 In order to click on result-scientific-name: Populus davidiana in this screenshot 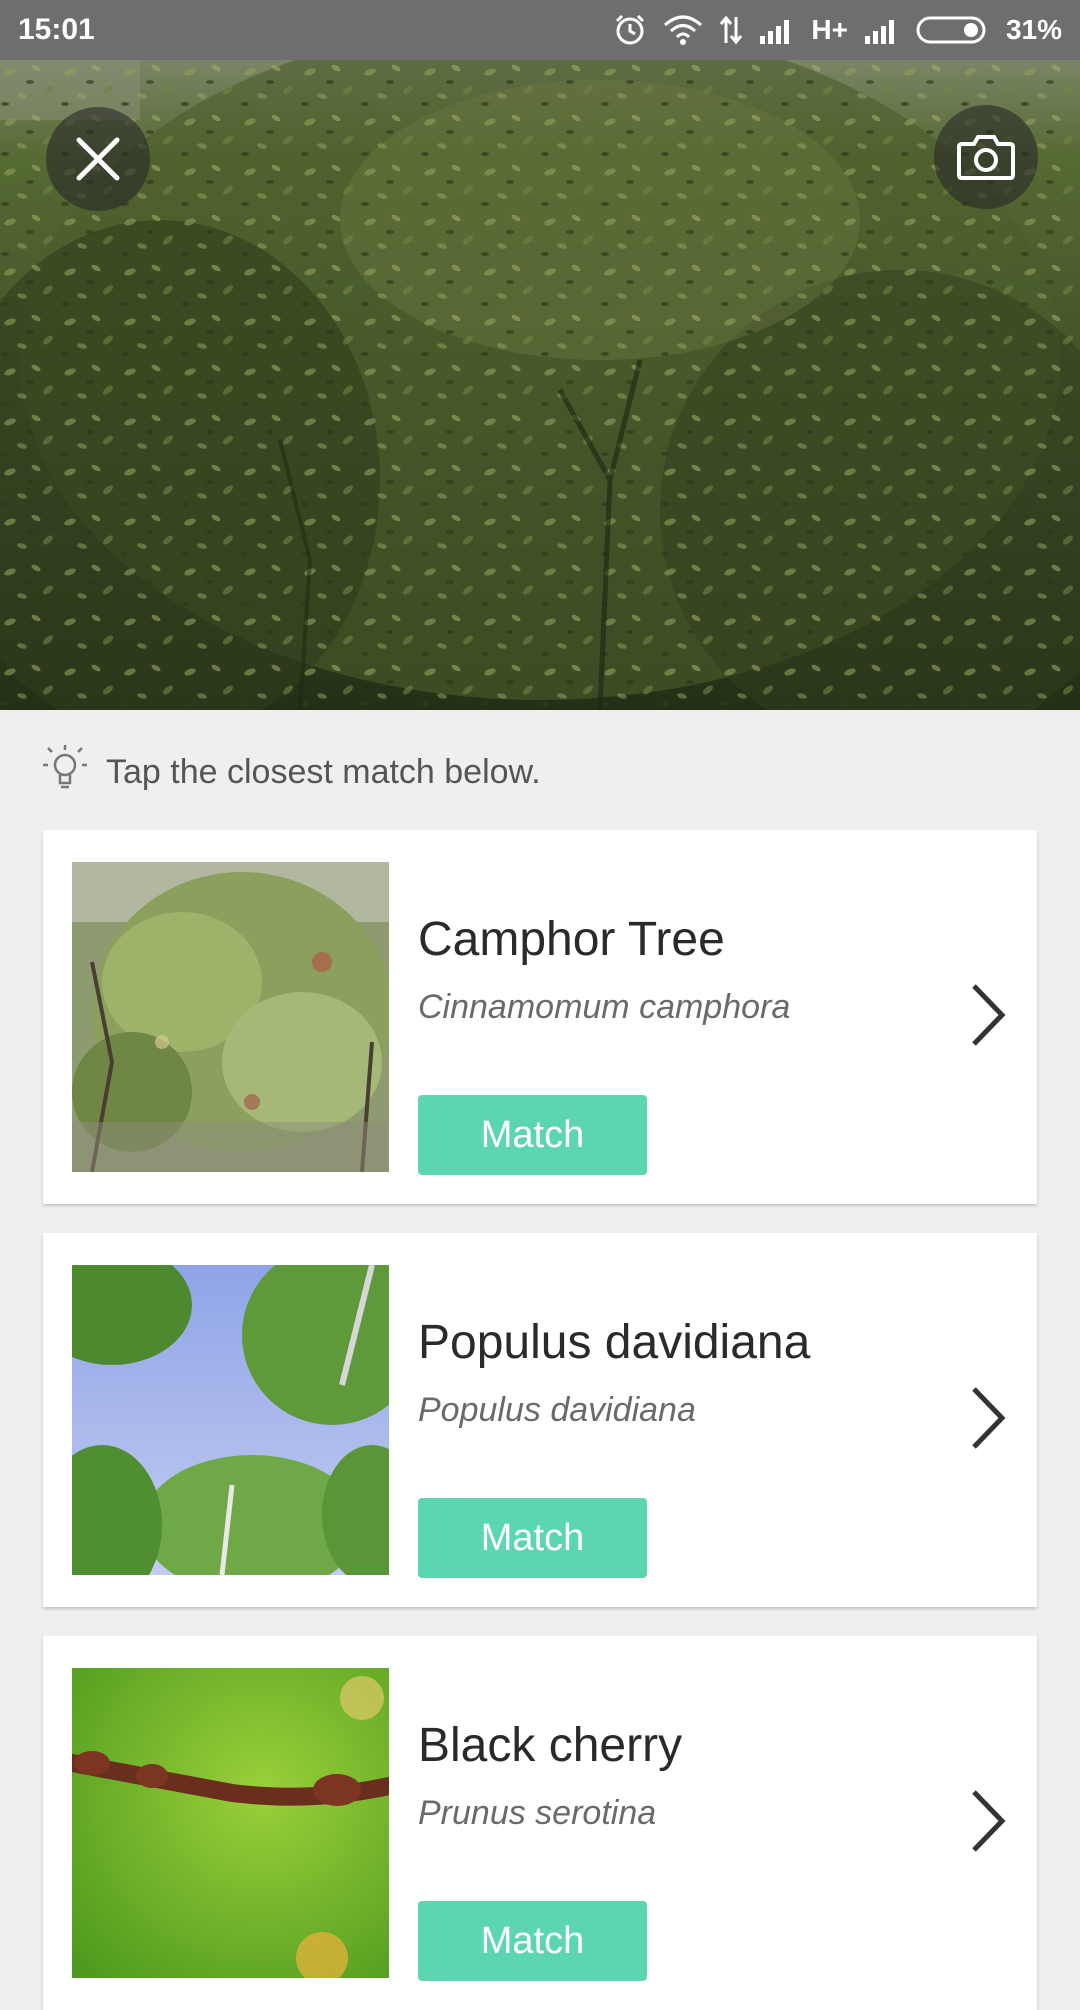, I will do `click(557, 1410)`.